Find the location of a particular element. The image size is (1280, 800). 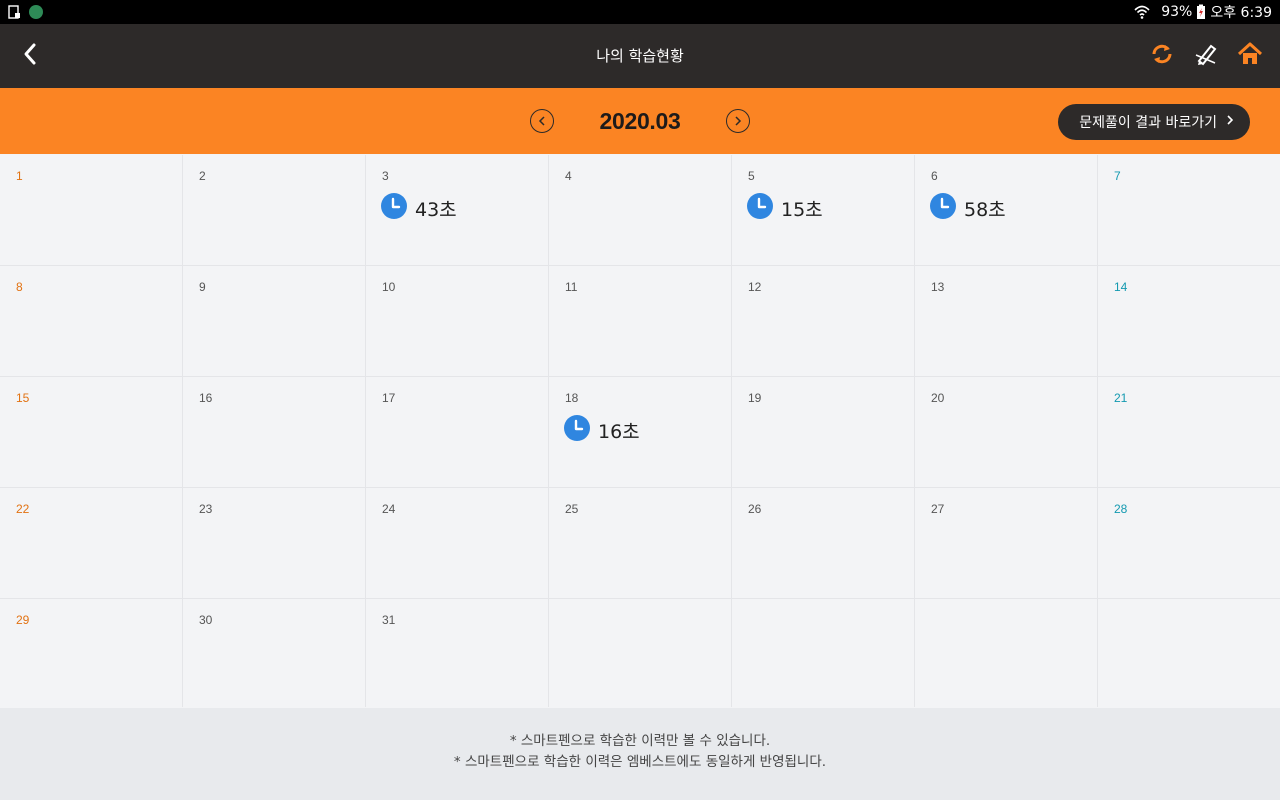

day-number: 19 is located at coordinates (755, 398).